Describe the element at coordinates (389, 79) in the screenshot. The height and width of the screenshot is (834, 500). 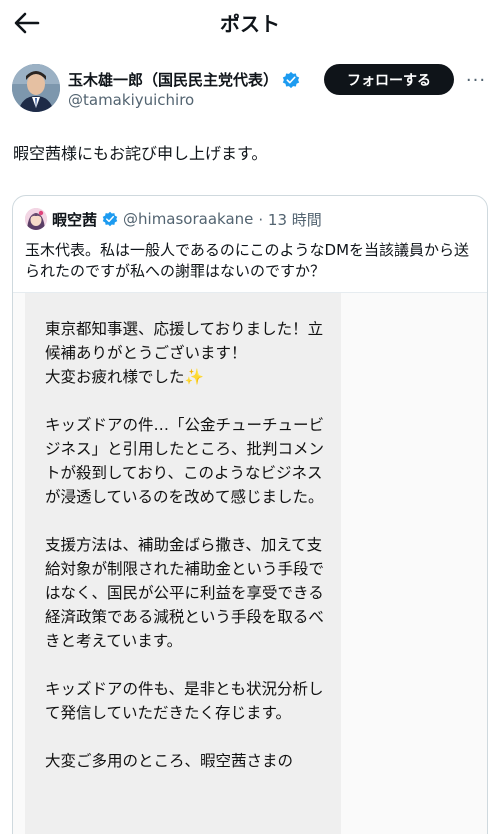
I see `follow-button: フォローする` at that location.